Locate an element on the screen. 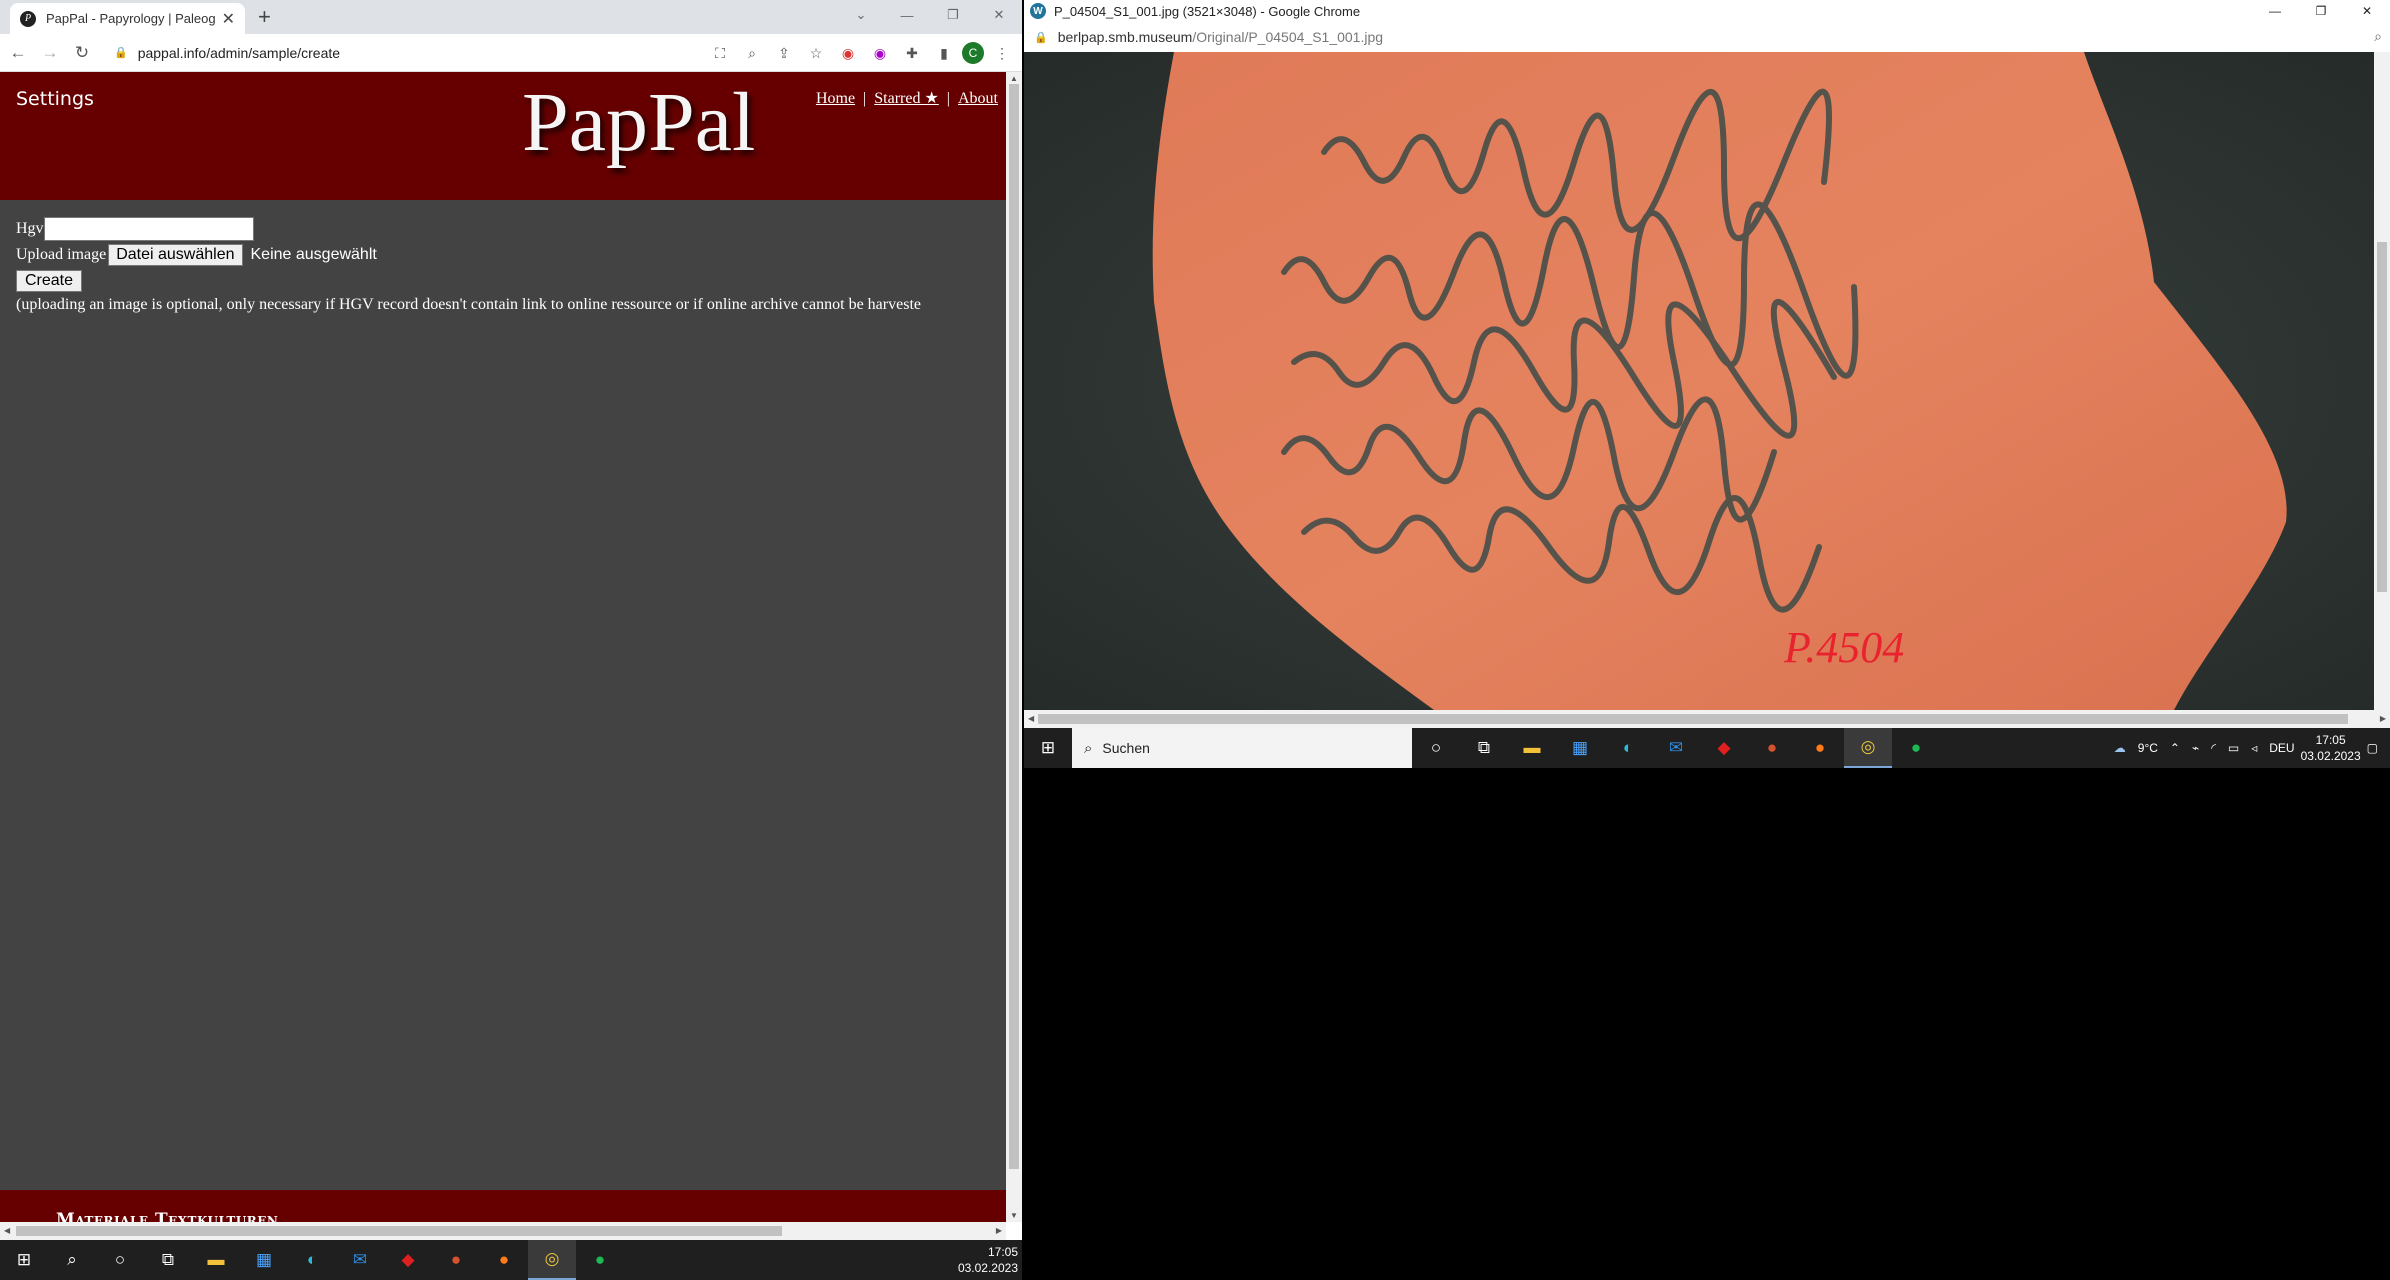  extension-purple-icon: ◉ is located at coordinates (880, 53).